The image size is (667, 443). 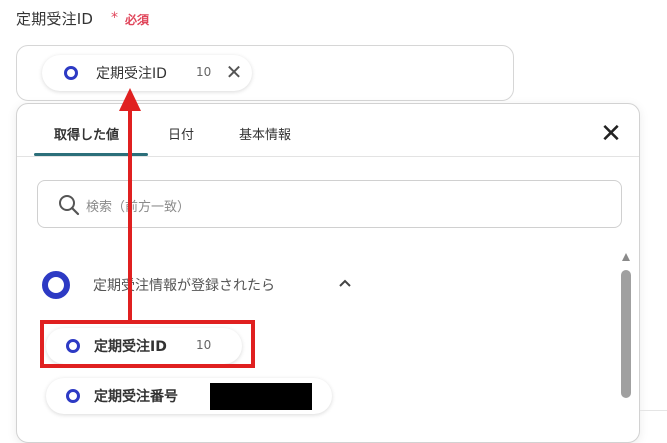 What do you see at coordinates (137, 20) in the screenshot?
I see `required-text: 必須` at bounding box center [137, 20].